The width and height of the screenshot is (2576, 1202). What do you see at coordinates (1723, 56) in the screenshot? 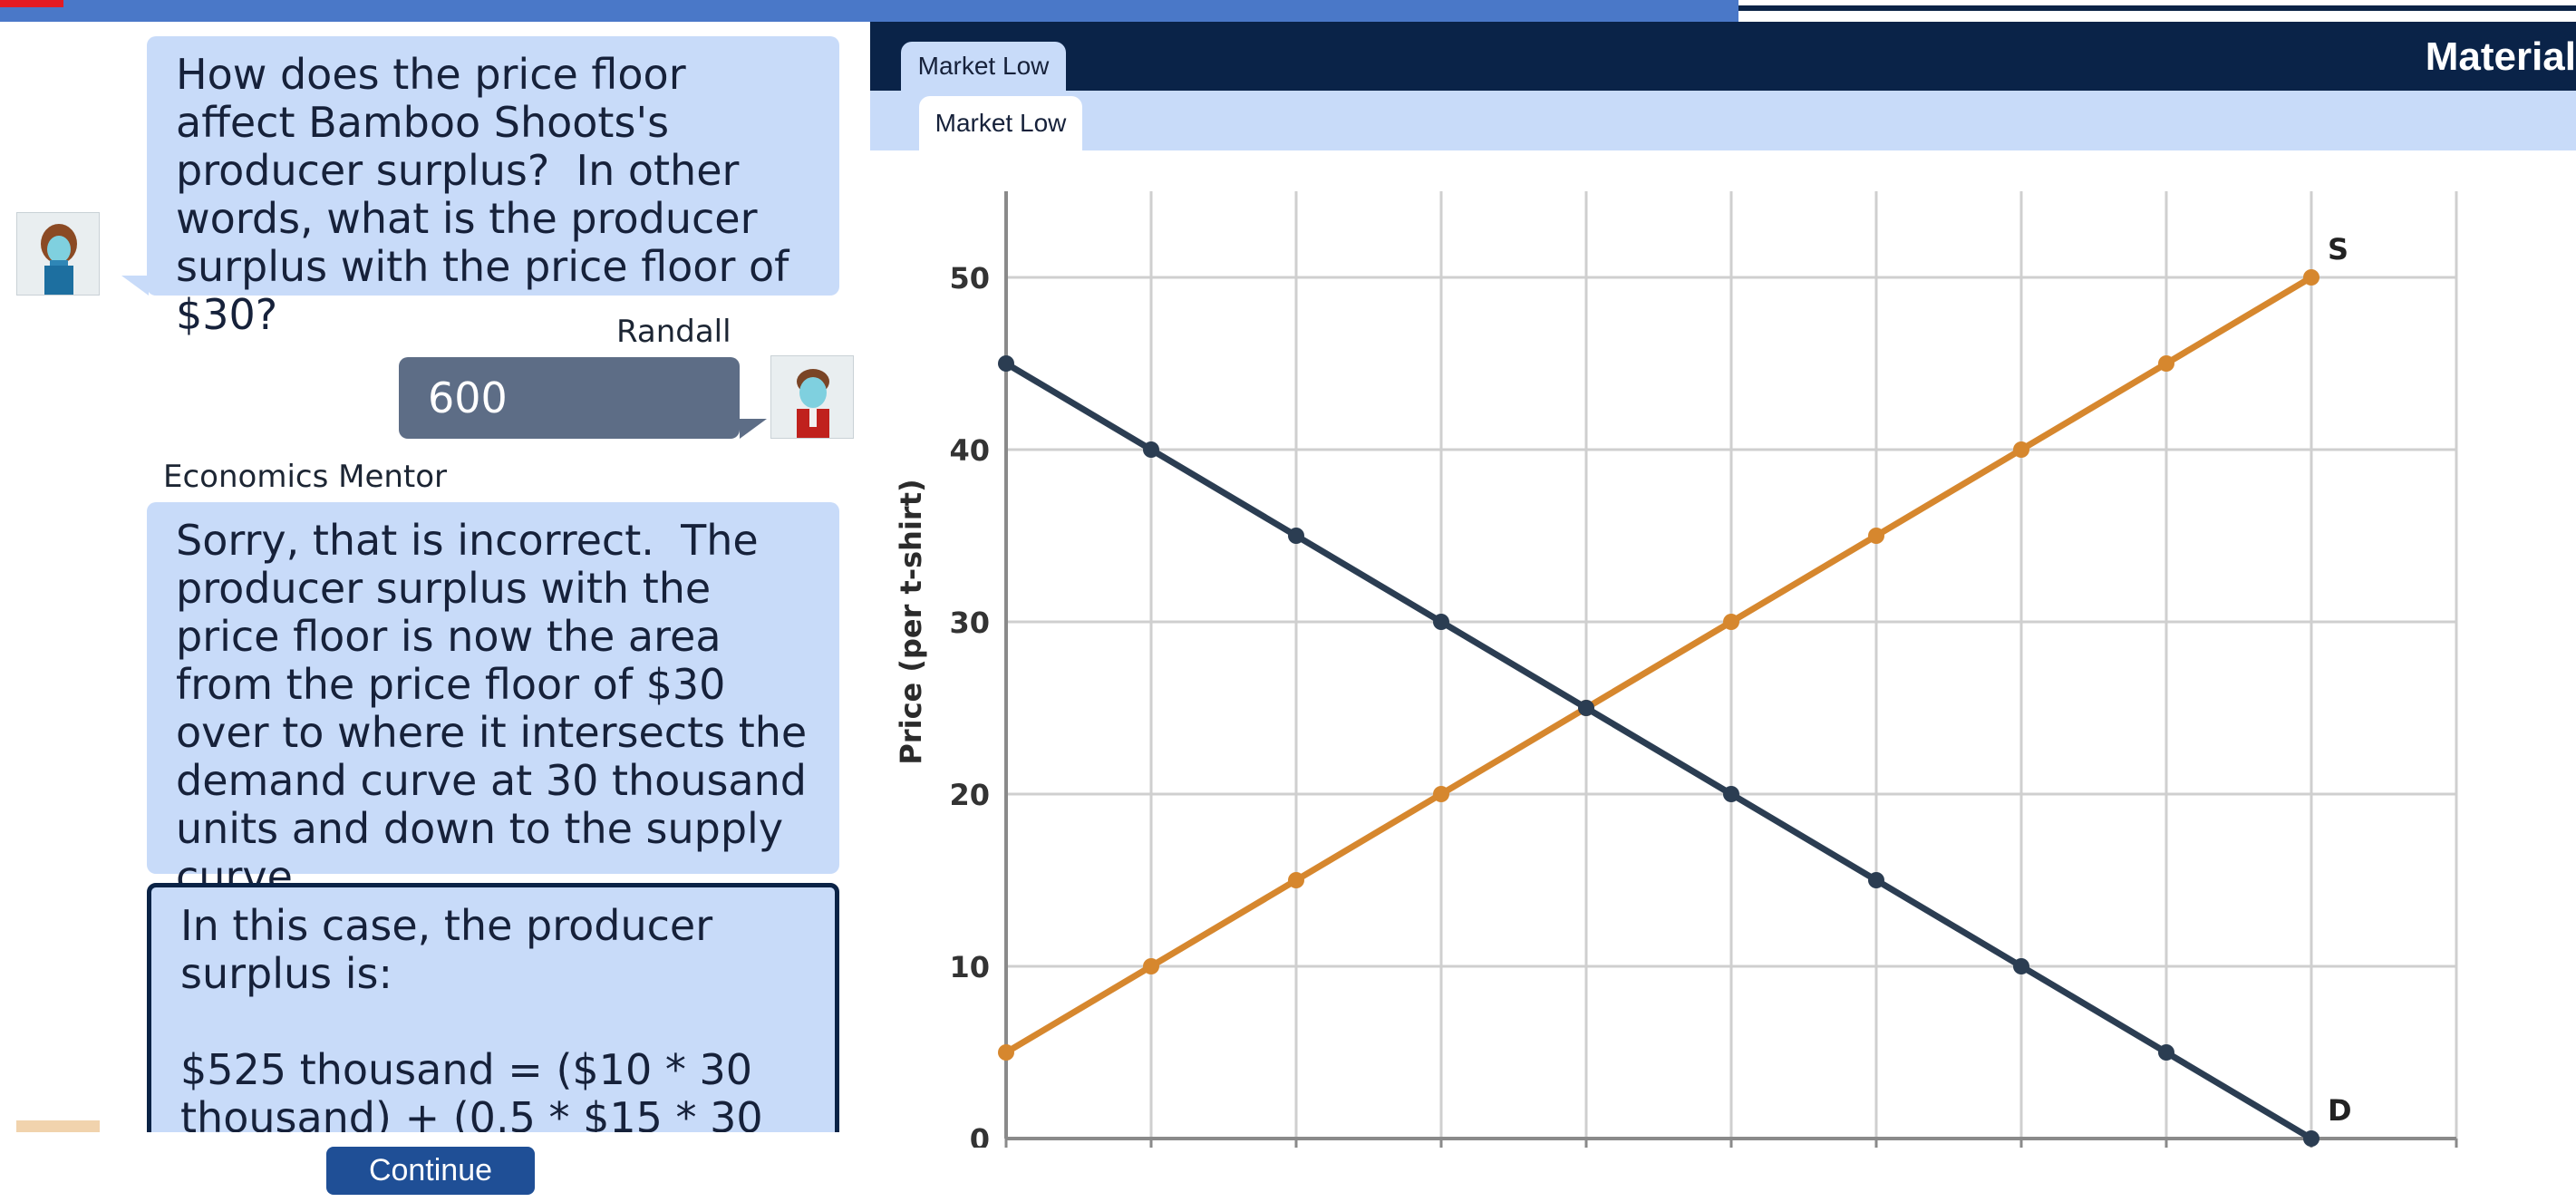
I see `material-header: Material` at bounding box center [1723, 56].